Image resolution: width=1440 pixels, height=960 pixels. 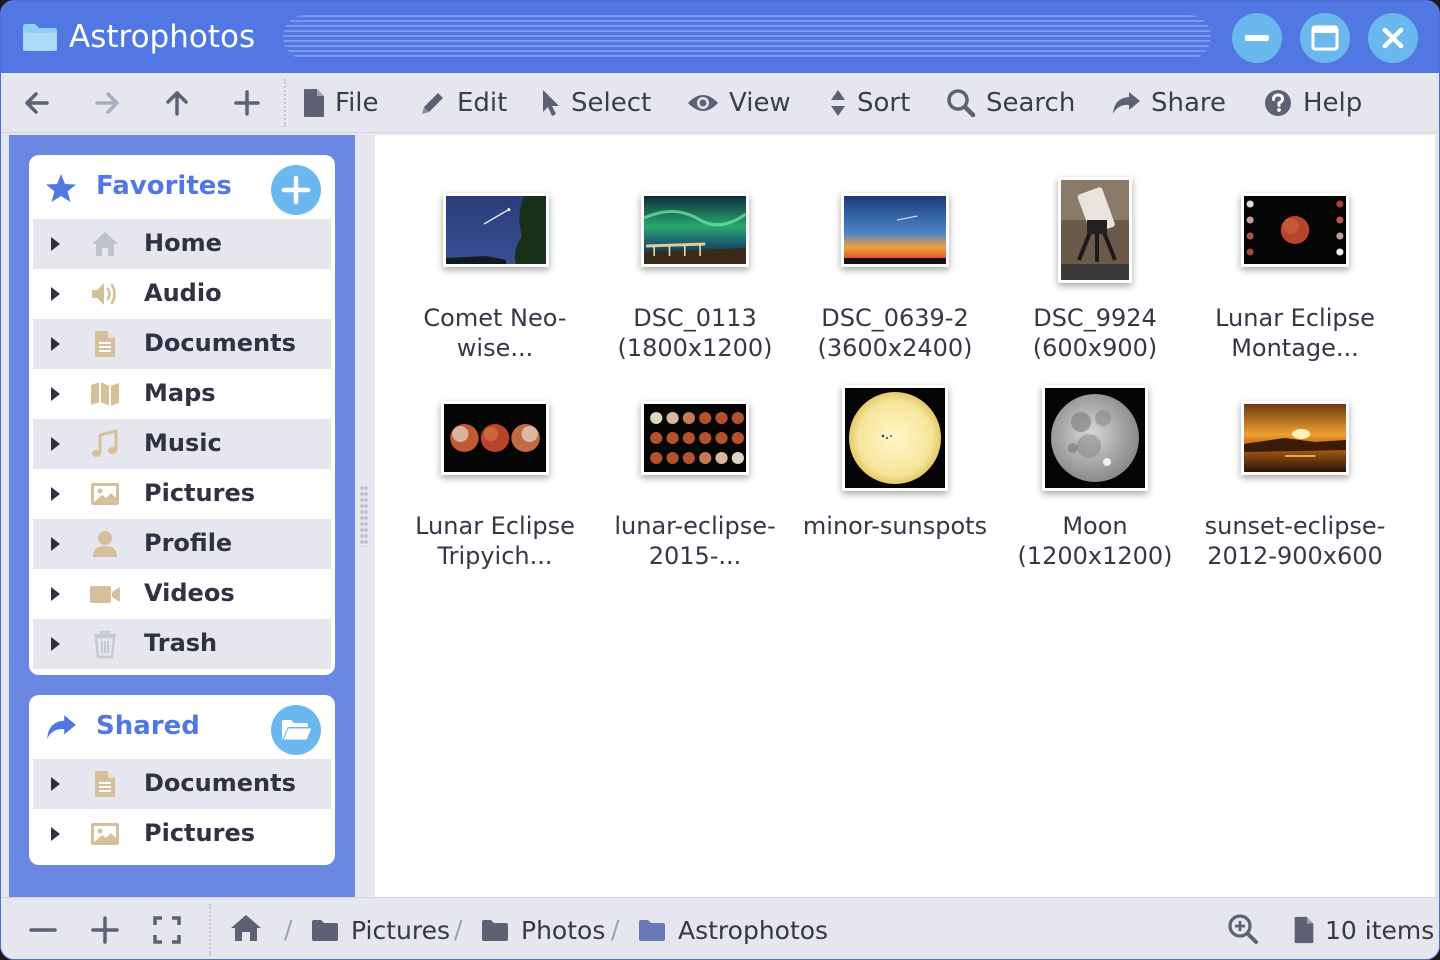 I want to click on add-favorite-button, so click(x=296, y=190).